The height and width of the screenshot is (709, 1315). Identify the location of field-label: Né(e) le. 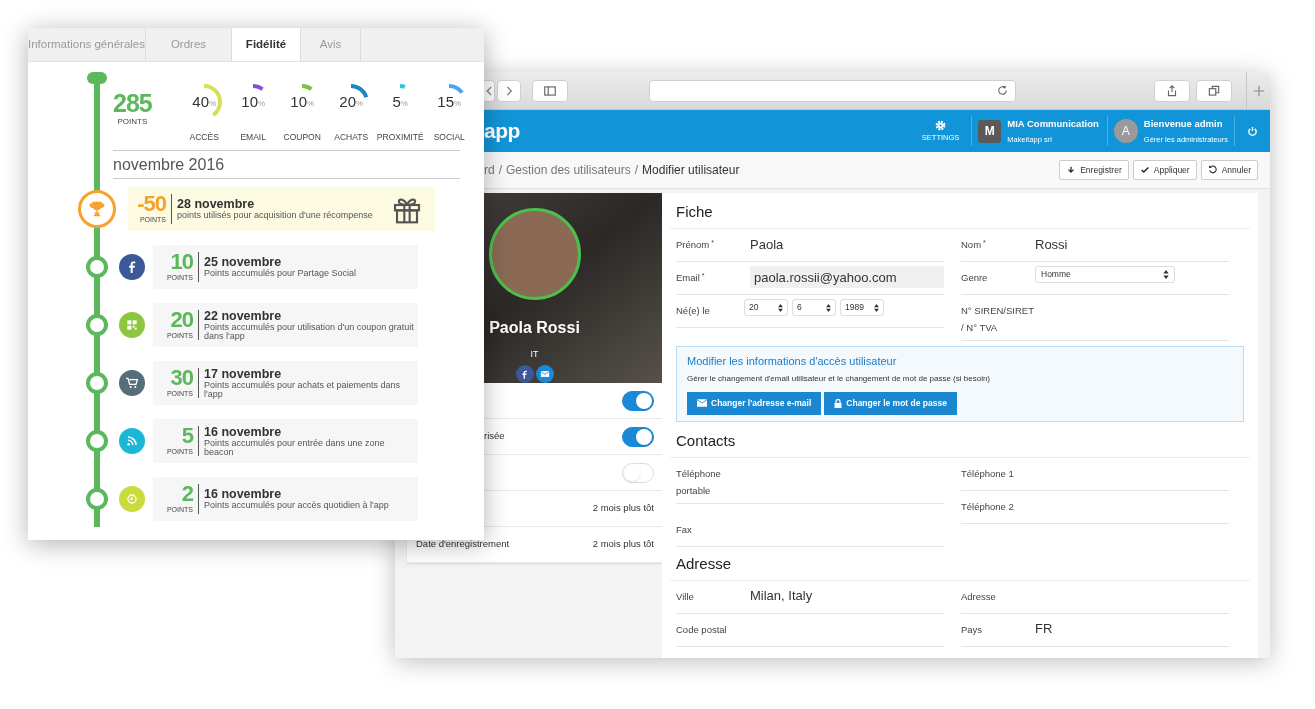
(693, 310).